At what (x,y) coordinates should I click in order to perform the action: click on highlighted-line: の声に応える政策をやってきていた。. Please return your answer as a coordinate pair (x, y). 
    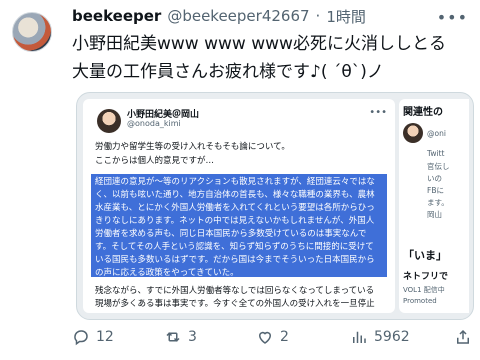
    Looking at the image, I should click on (167, 273).